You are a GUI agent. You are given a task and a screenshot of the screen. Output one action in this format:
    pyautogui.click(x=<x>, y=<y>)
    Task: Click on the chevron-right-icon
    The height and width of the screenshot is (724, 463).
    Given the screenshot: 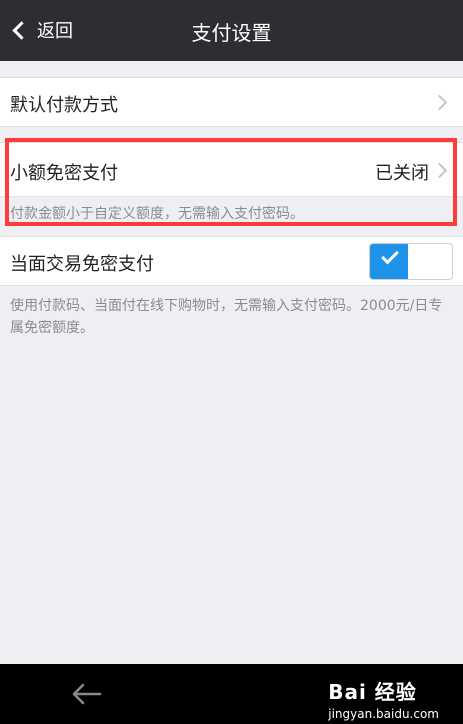 What is the action you would take?
    pyautogui.click(x=439, y=102)
    